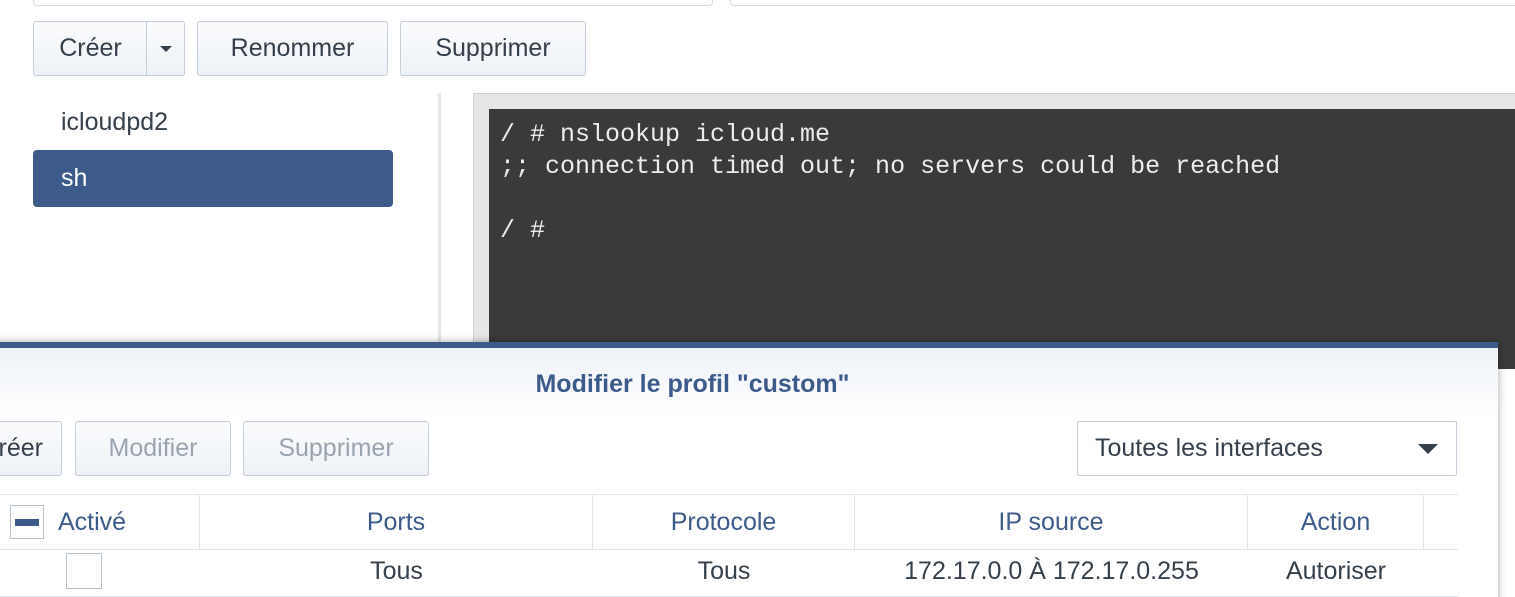 Image resolution: width=1515 pixels, height=597 pixels. I want to click on rule-delete-label: Supprimer, so click(336, 448).